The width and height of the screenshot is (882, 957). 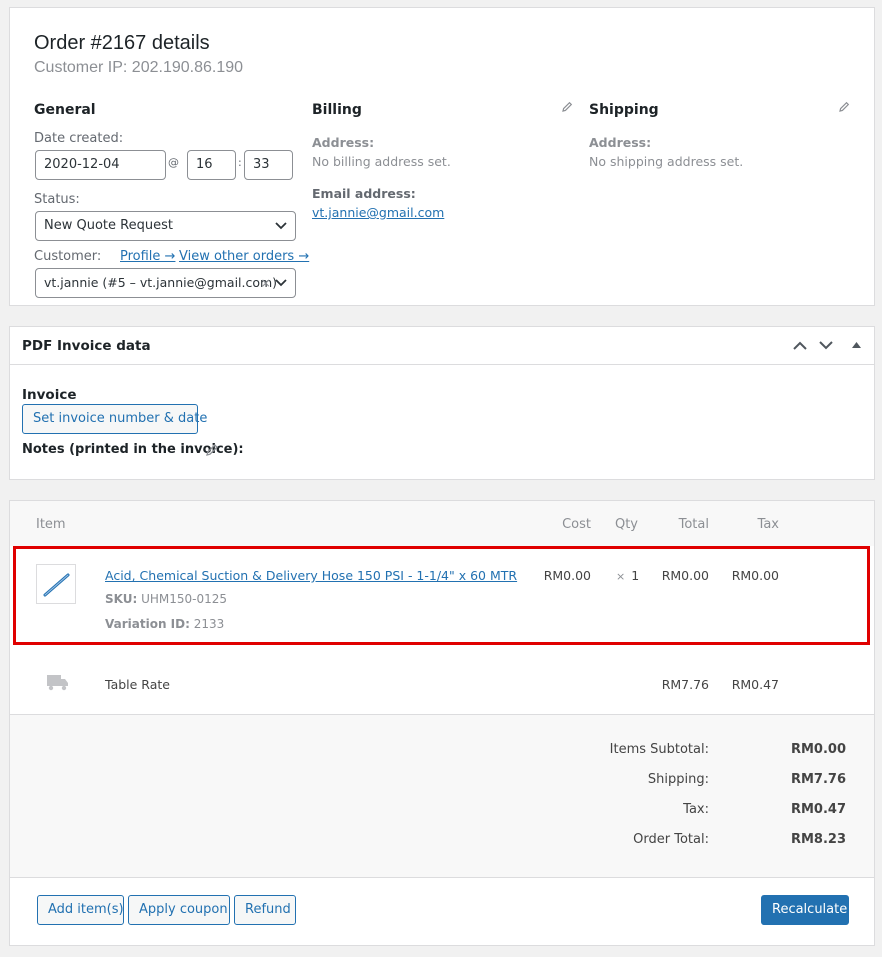 What do you see at coordinates (818, 839) in the screenshot?
I see `order-total-value: RM8.23` at bounding box center [818, 839].